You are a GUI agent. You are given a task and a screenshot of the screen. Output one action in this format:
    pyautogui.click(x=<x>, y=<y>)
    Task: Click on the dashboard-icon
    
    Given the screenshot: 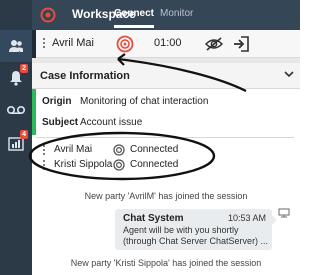 What is the action you would take?
    pyautogui.click(x=16, y=144)
    